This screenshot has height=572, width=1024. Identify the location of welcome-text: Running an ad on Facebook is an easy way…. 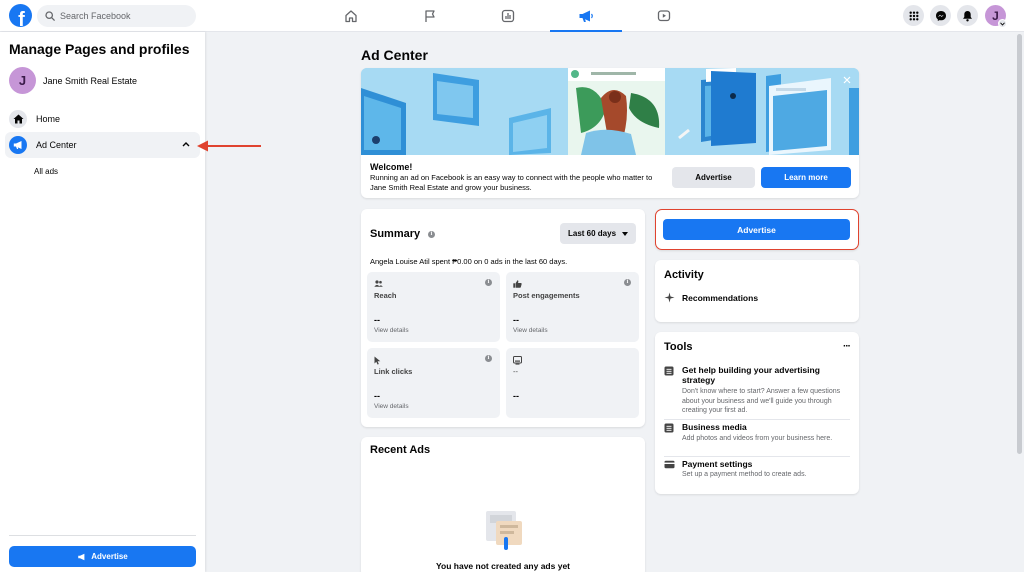
(511, 182).